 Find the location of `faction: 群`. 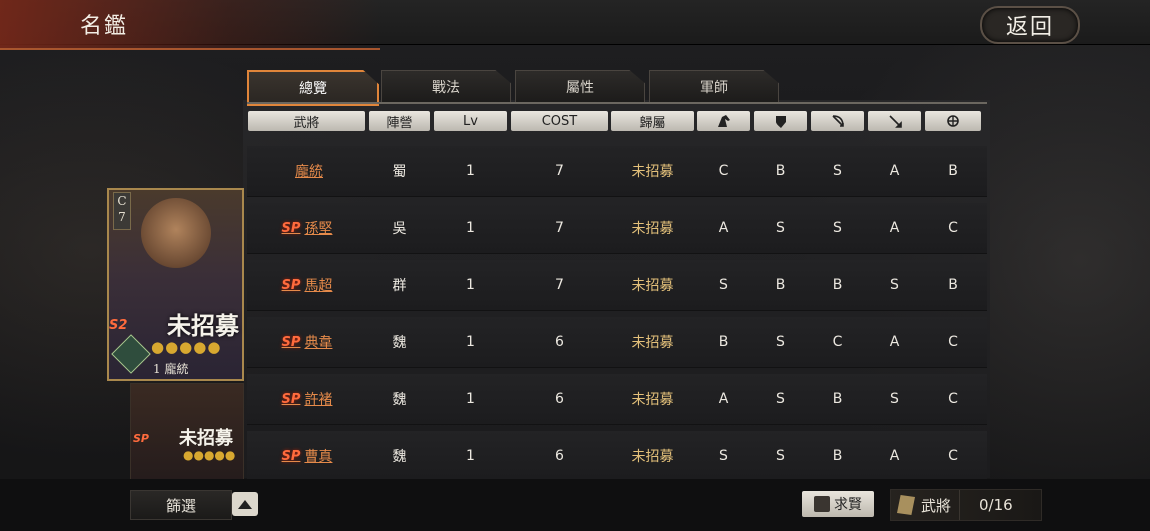

faction: 群 is located at coordinates (399, 286).